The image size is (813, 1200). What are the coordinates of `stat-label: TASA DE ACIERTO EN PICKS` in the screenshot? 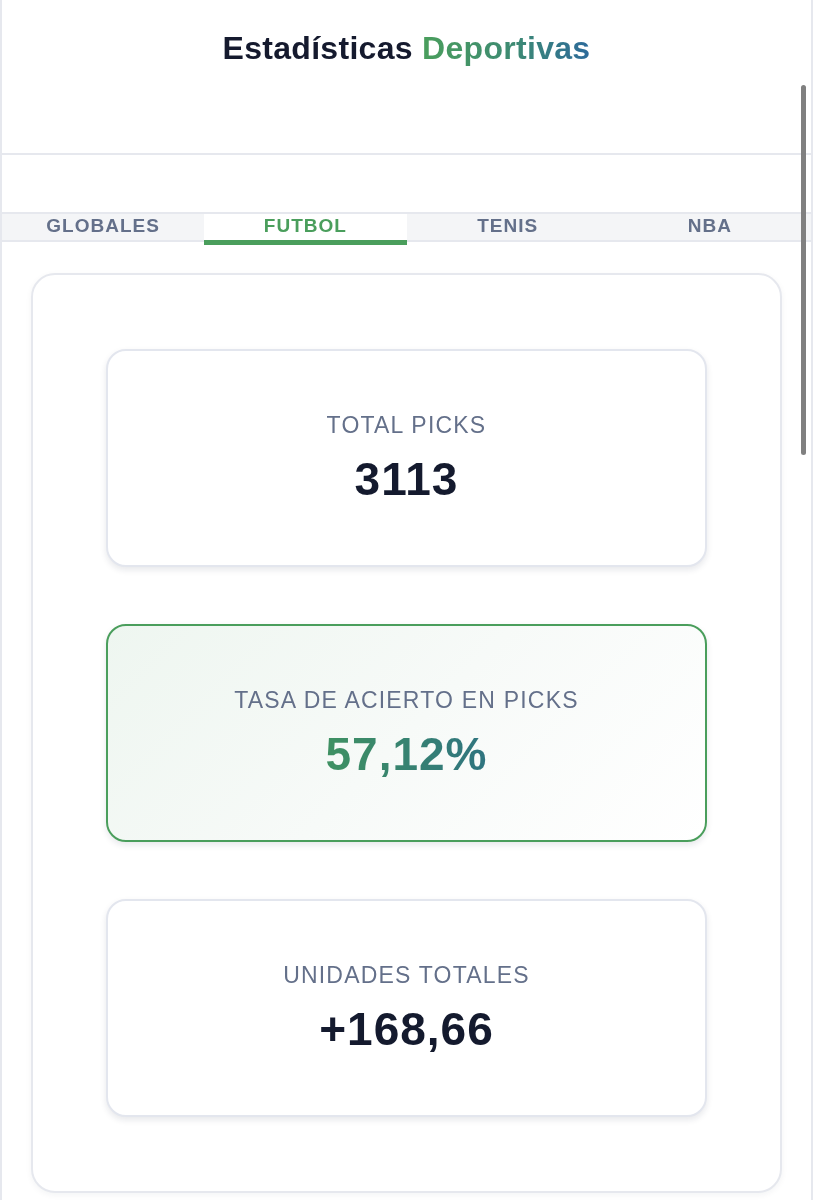 It's located at (406, 700).